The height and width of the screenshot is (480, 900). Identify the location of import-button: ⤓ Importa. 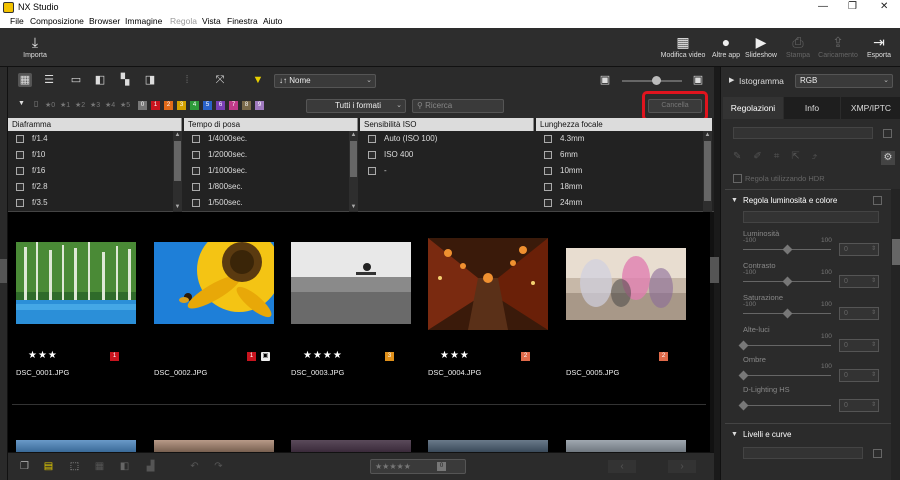
(35, 46).